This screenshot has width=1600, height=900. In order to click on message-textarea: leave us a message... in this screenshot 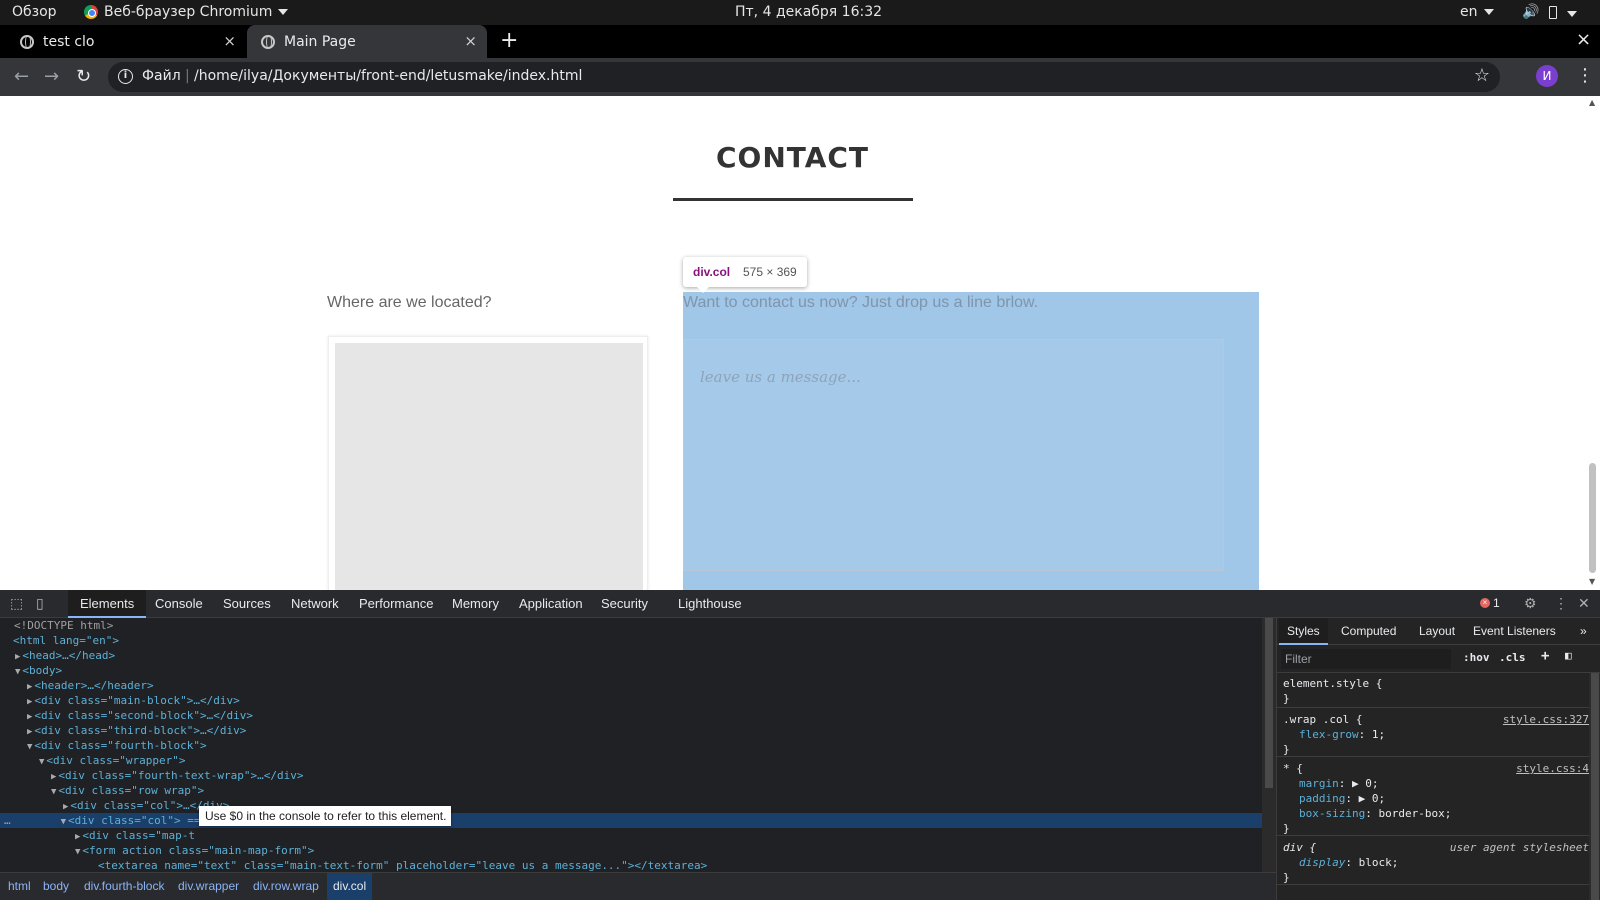, I will do `click(953, 455)`.